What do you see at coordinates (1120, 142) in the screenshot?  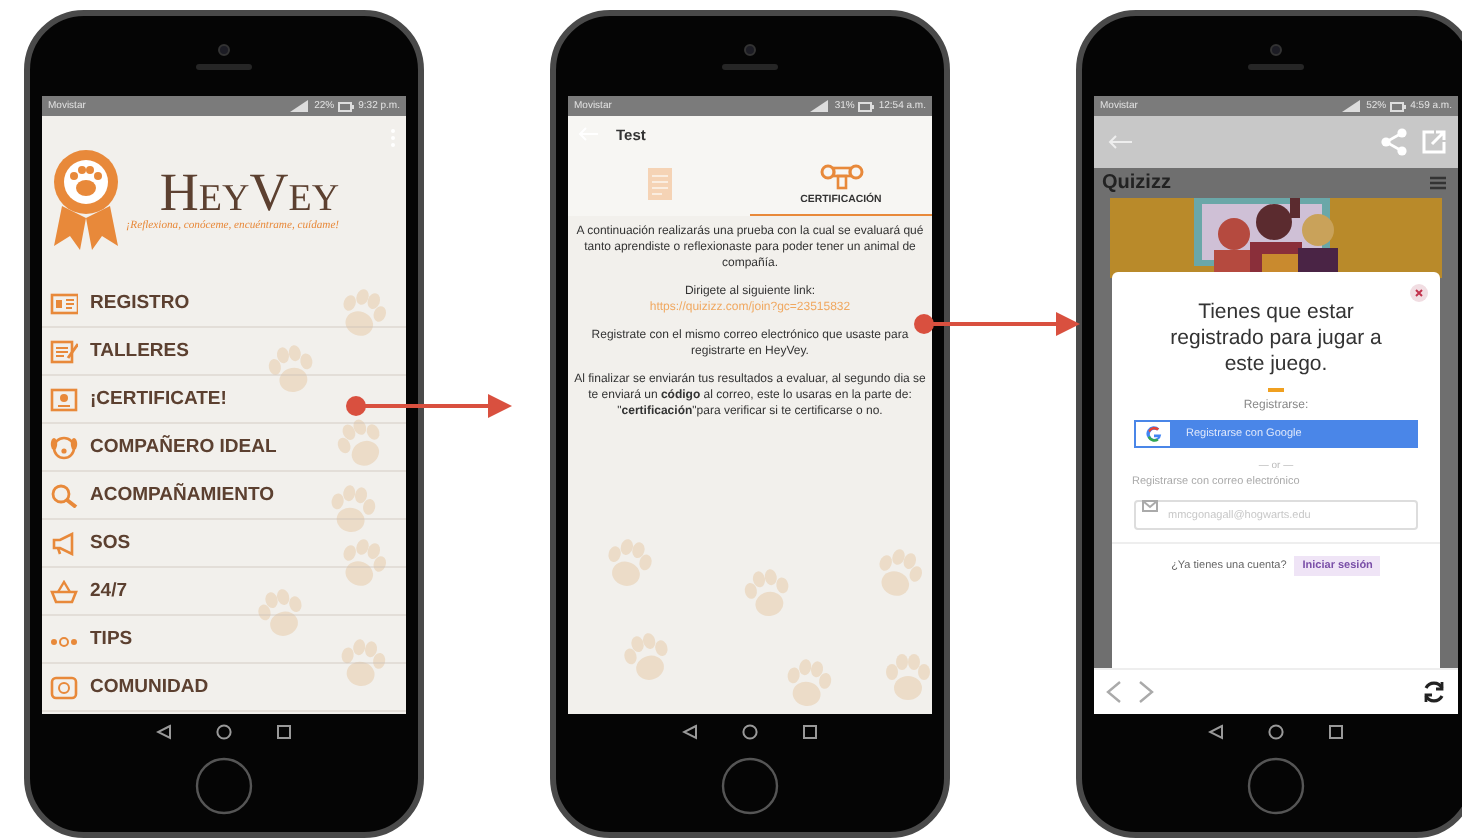 I see `back-arrow-icon` at bounding box center [1120, 142].